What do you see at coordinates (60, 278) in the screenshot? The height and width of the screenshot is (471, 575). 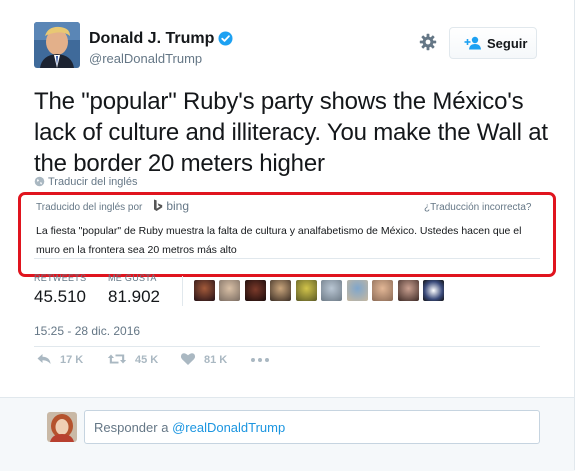 I see `retweets-label: RETWEETS` at bounding box center [60, 278].